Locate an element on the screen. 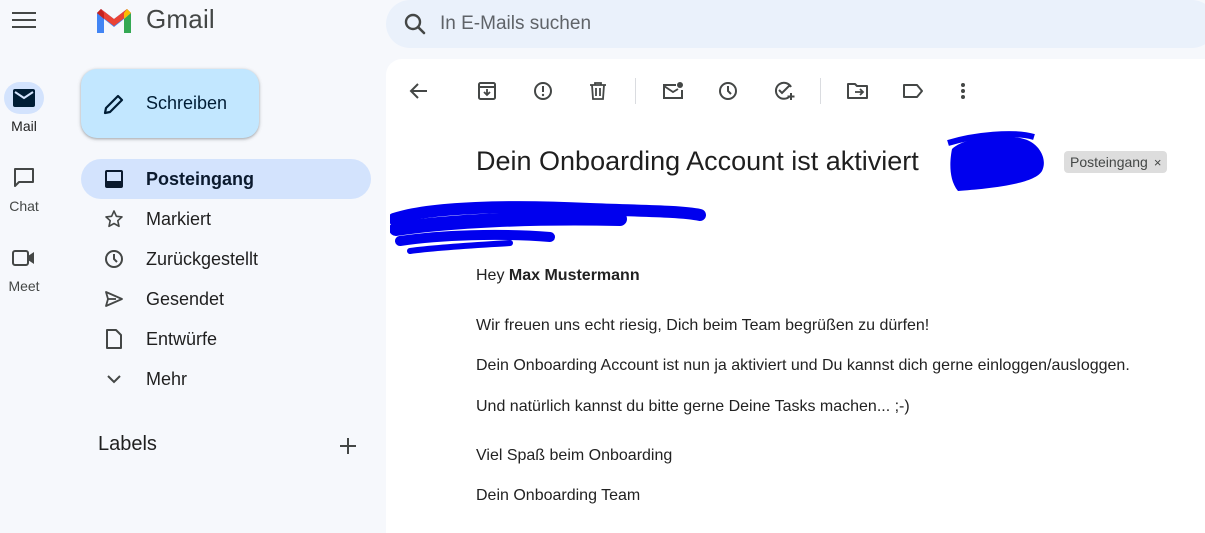 The height and width of the screenshot is (533, 1205). label-chip-text: Posteingang is located at coordinates (1109, 162).